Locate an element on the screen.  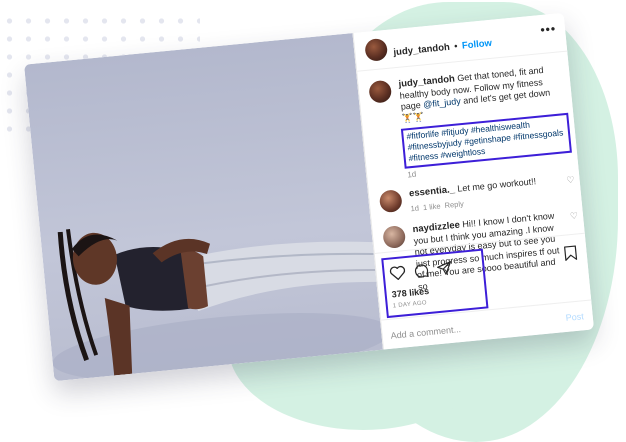
caption-avatar is located at coordinates (380, 91).